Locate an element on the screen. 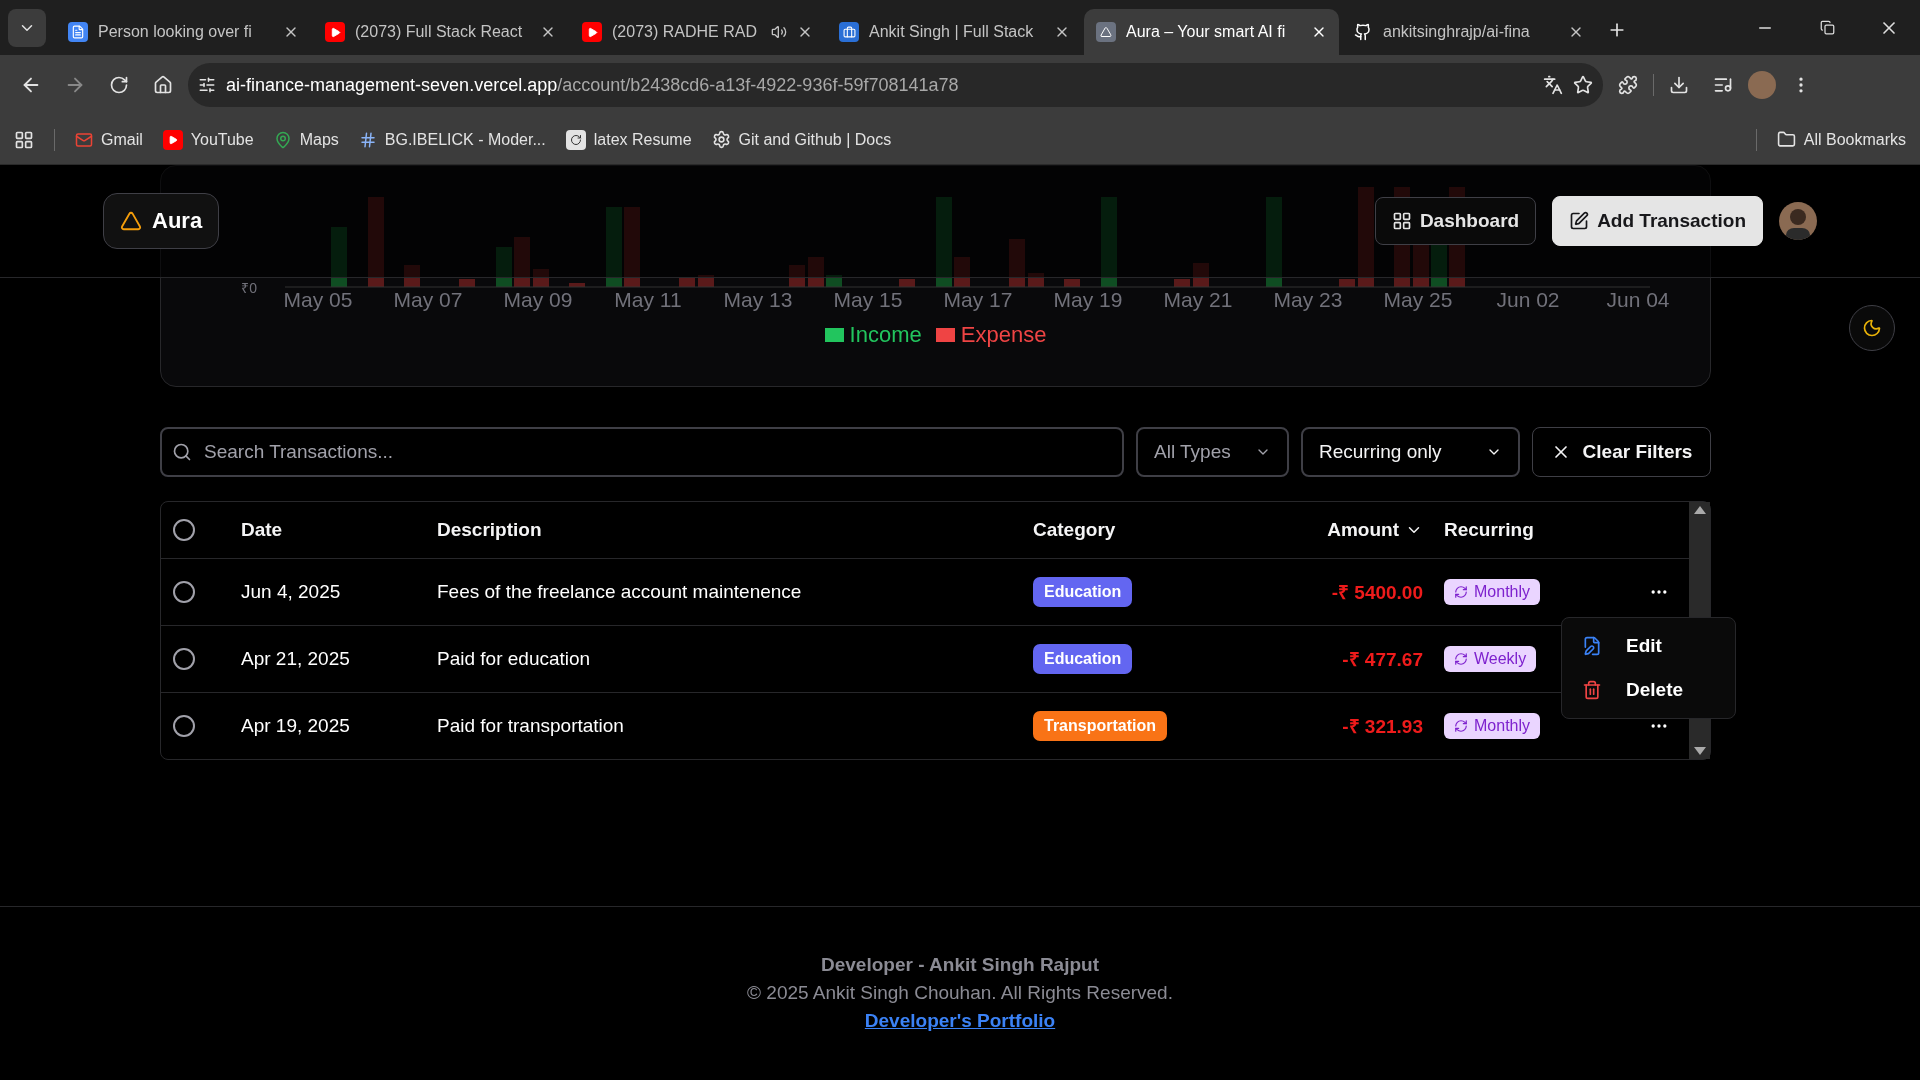  logo-link: Aura is located at coordinates (161, 221).